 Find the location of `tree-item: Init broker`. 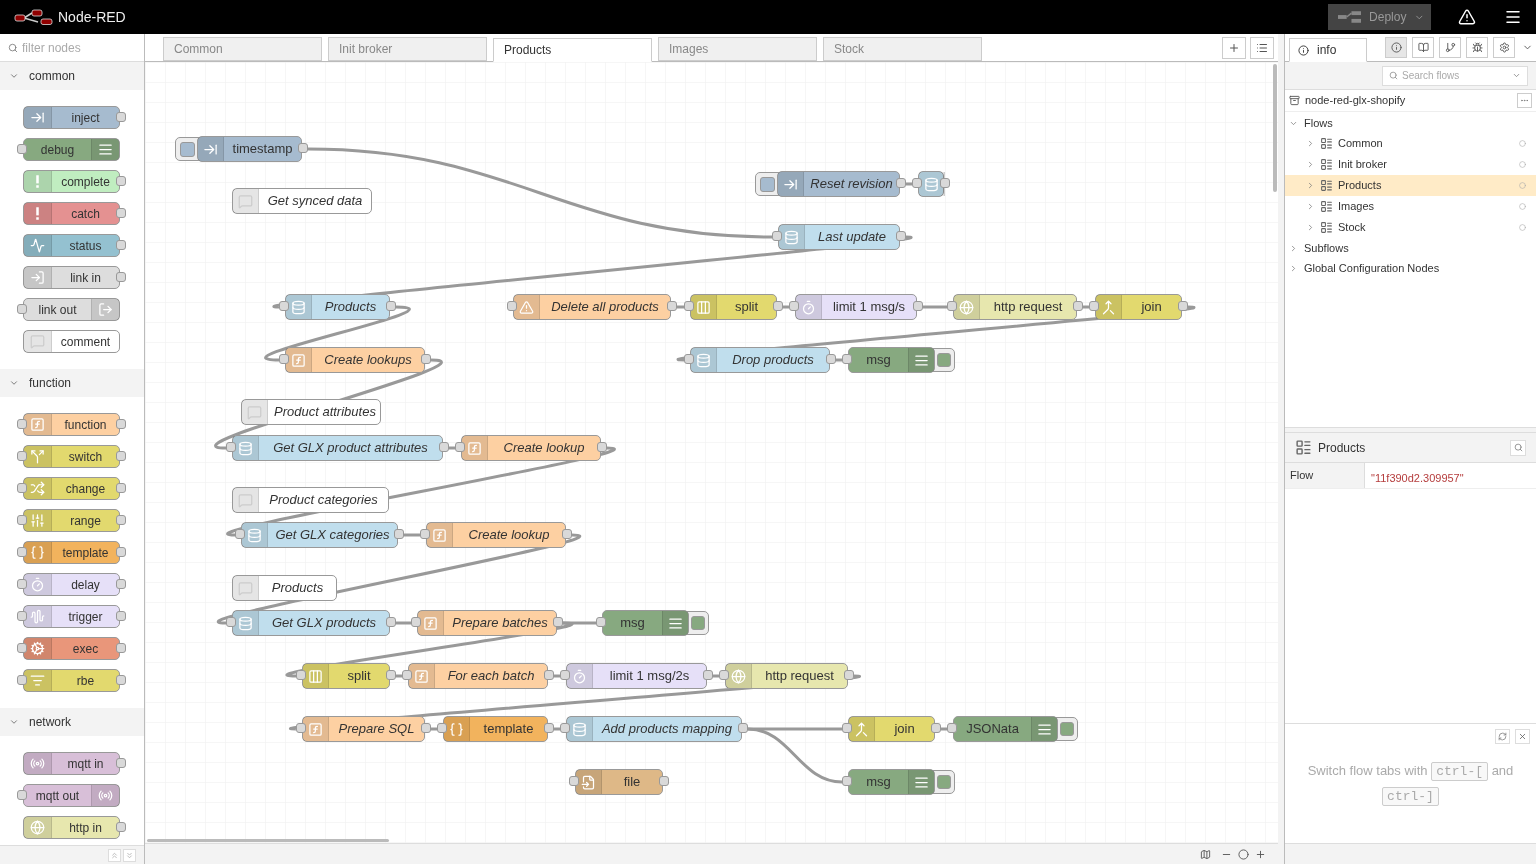

tree-item: Init broker is located at coordinates (1410, 164).